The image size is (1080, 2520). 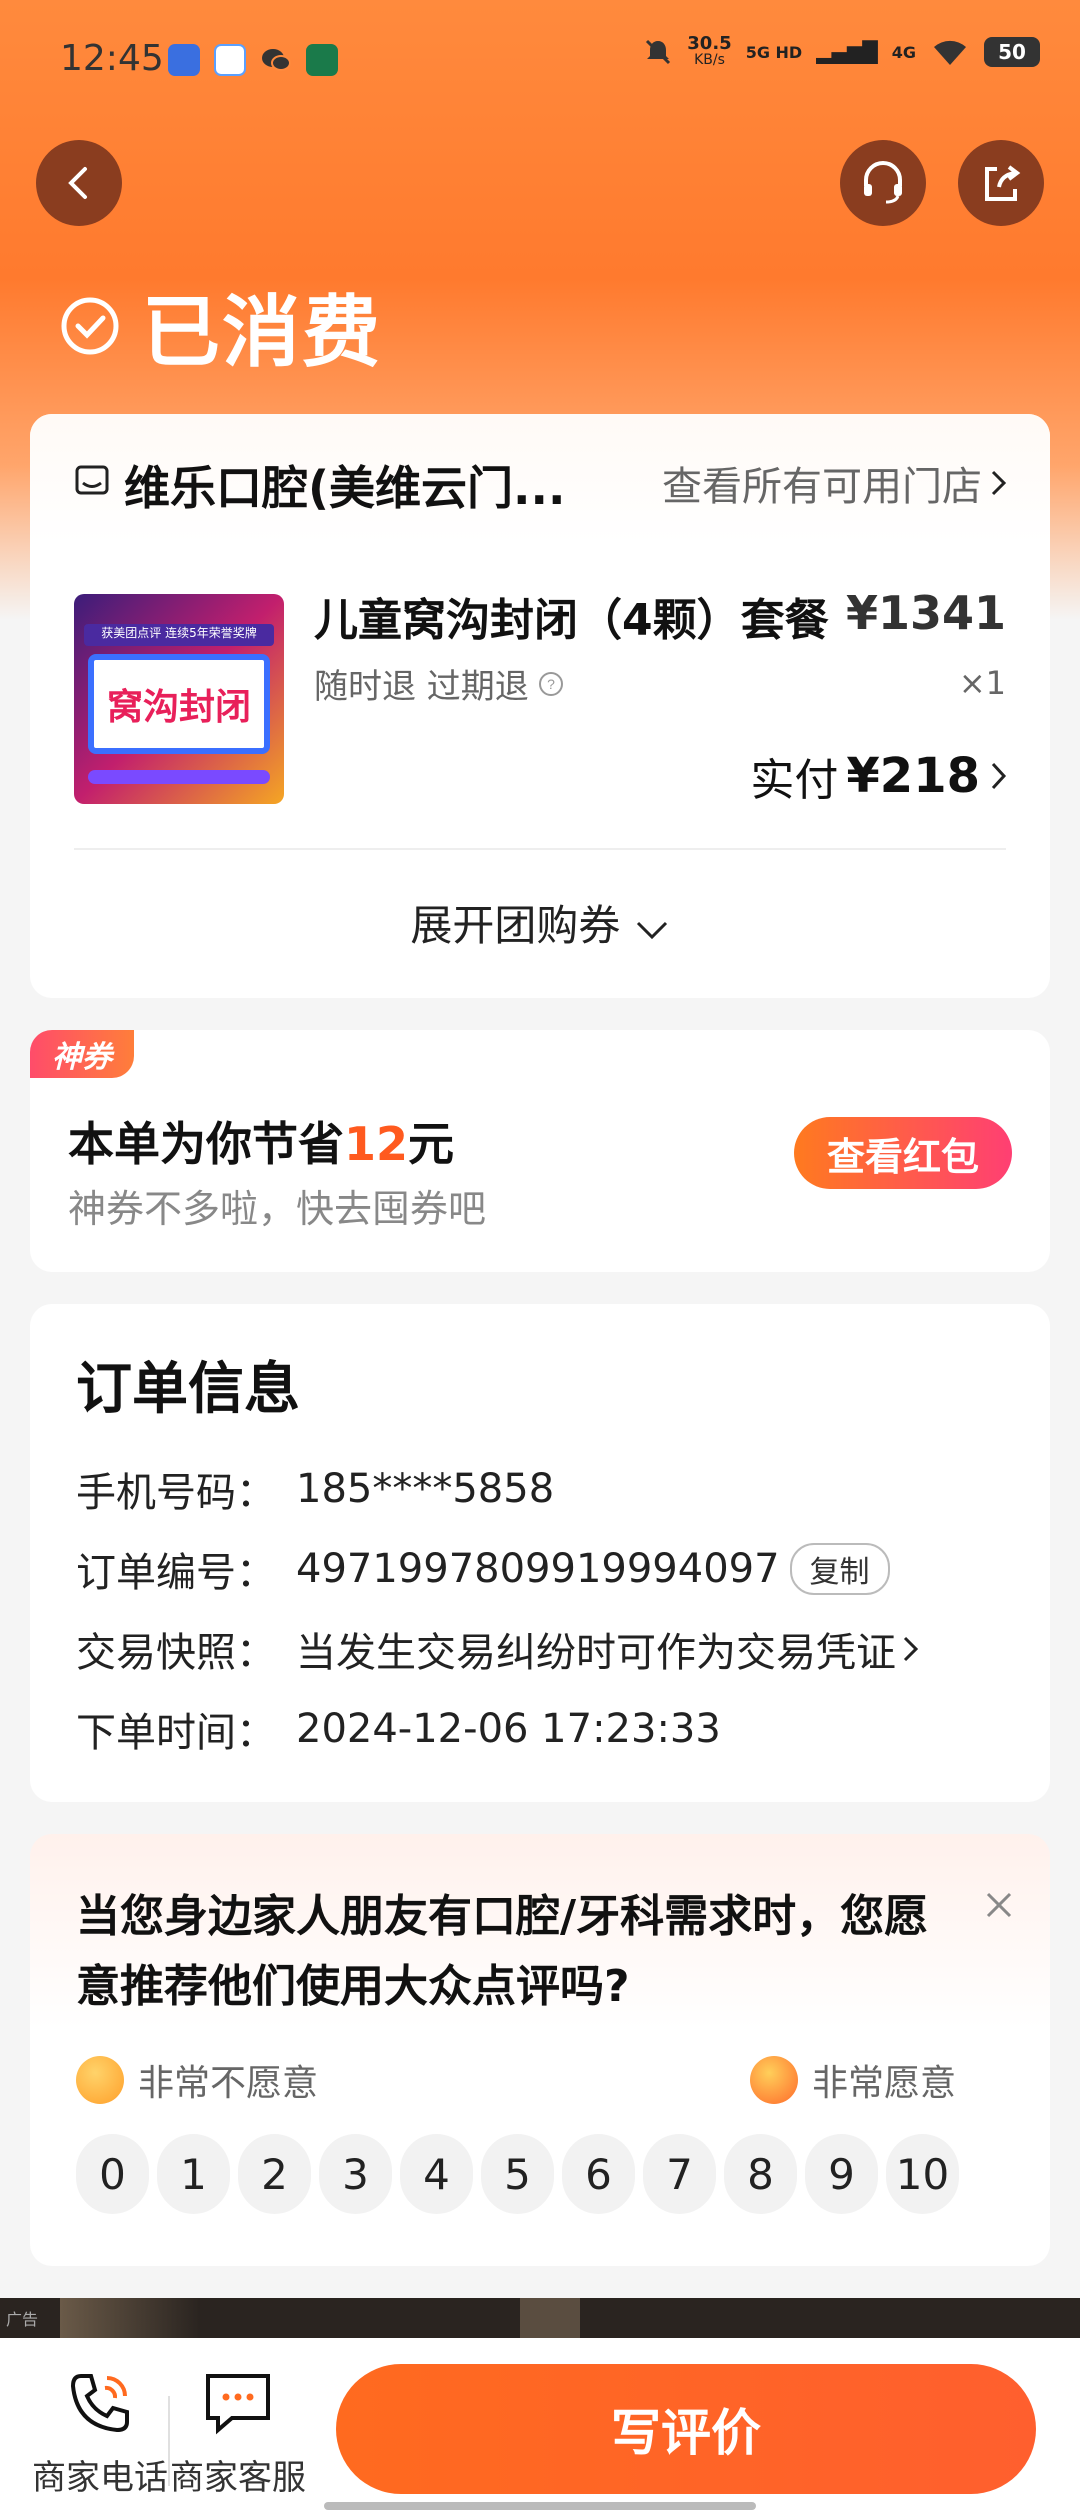 I want to click on battery-indicator: 50, so click(x=1012, y=52).